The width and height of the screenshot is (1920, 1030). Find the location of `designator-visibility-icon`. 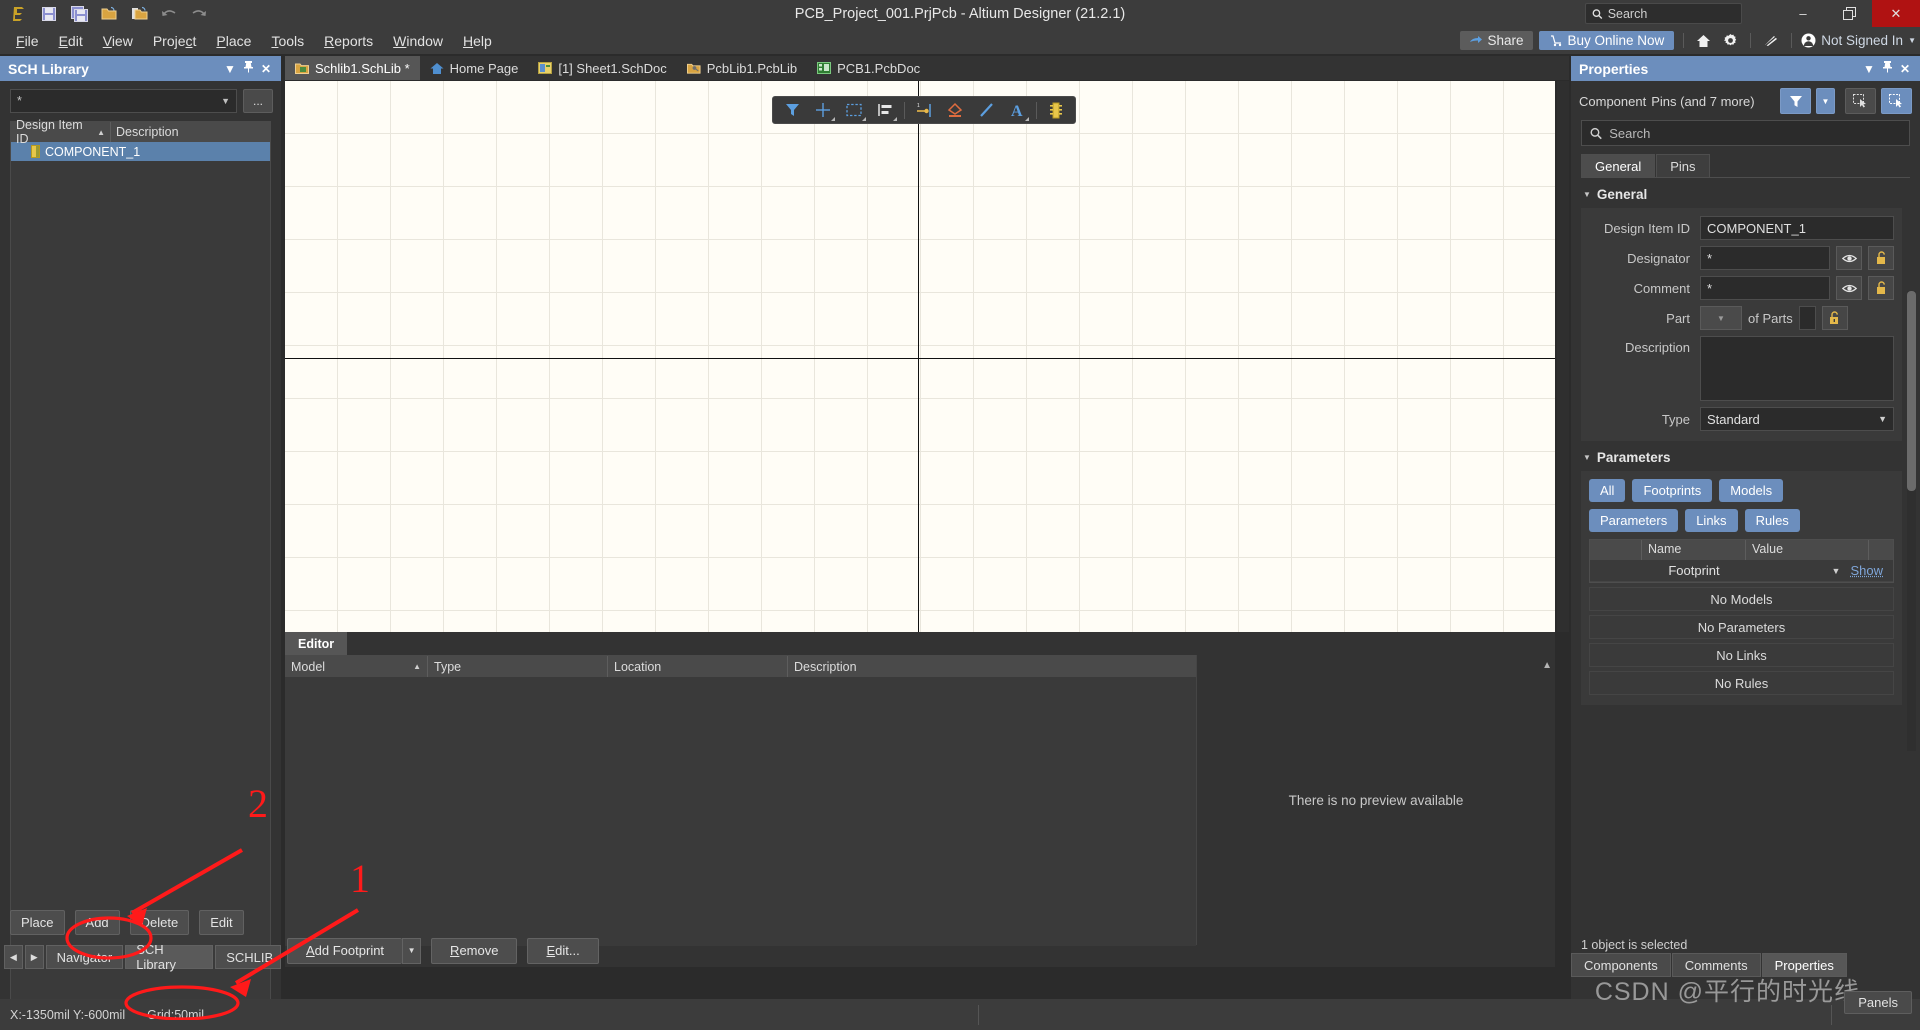

designator-visibility-icon is located at coordinates (1849, 258).